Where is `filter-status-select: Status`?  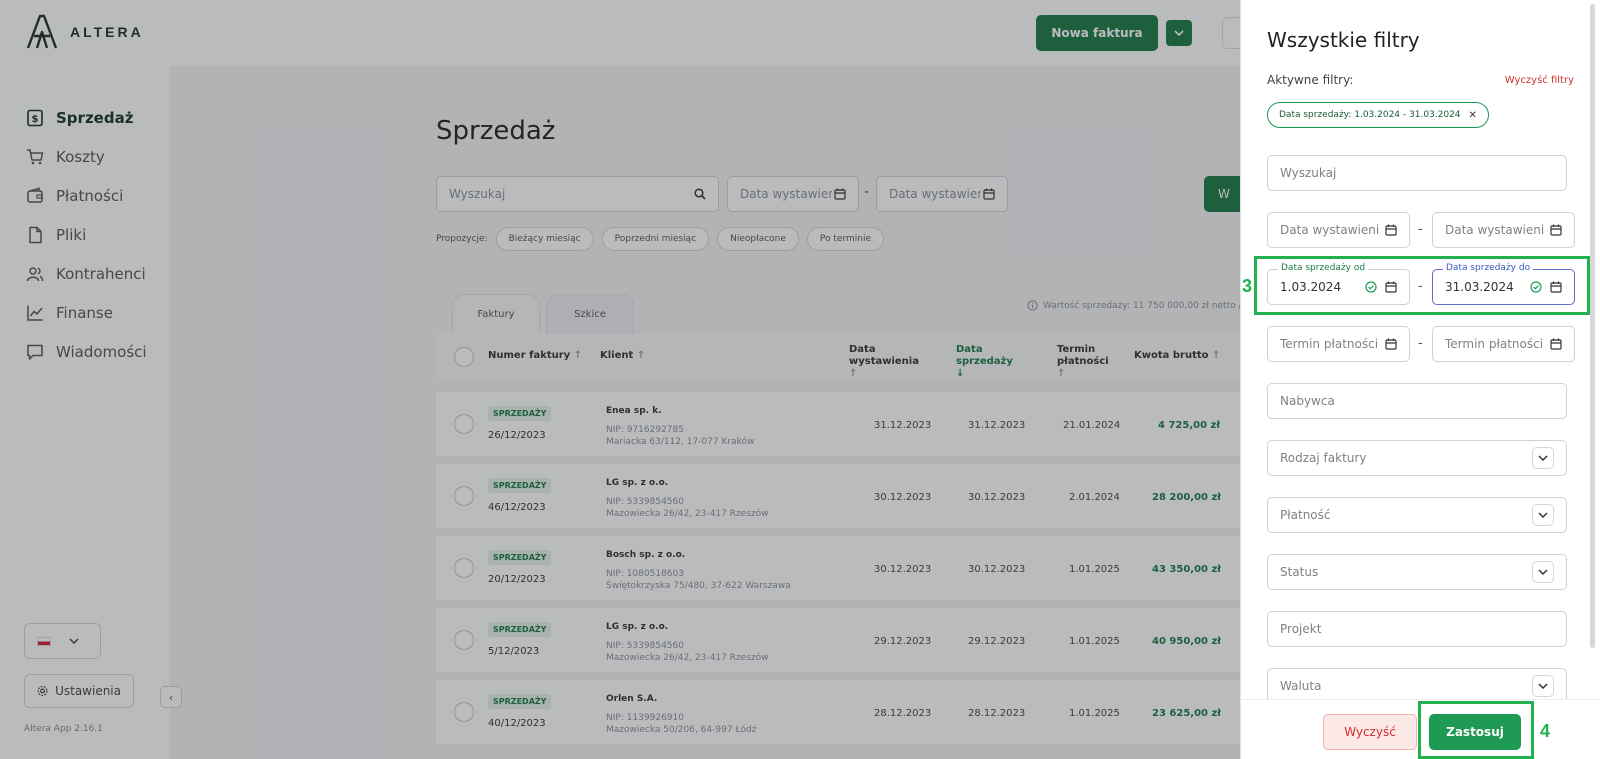
filter-status-select: Status is located at coordinates (1417, 572).